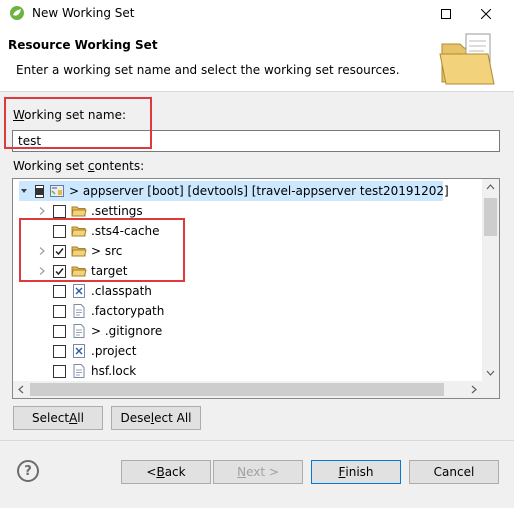 The width and height of the screenshot is (514, 508). I want to click on tree-item: > src, so click(79, 251).